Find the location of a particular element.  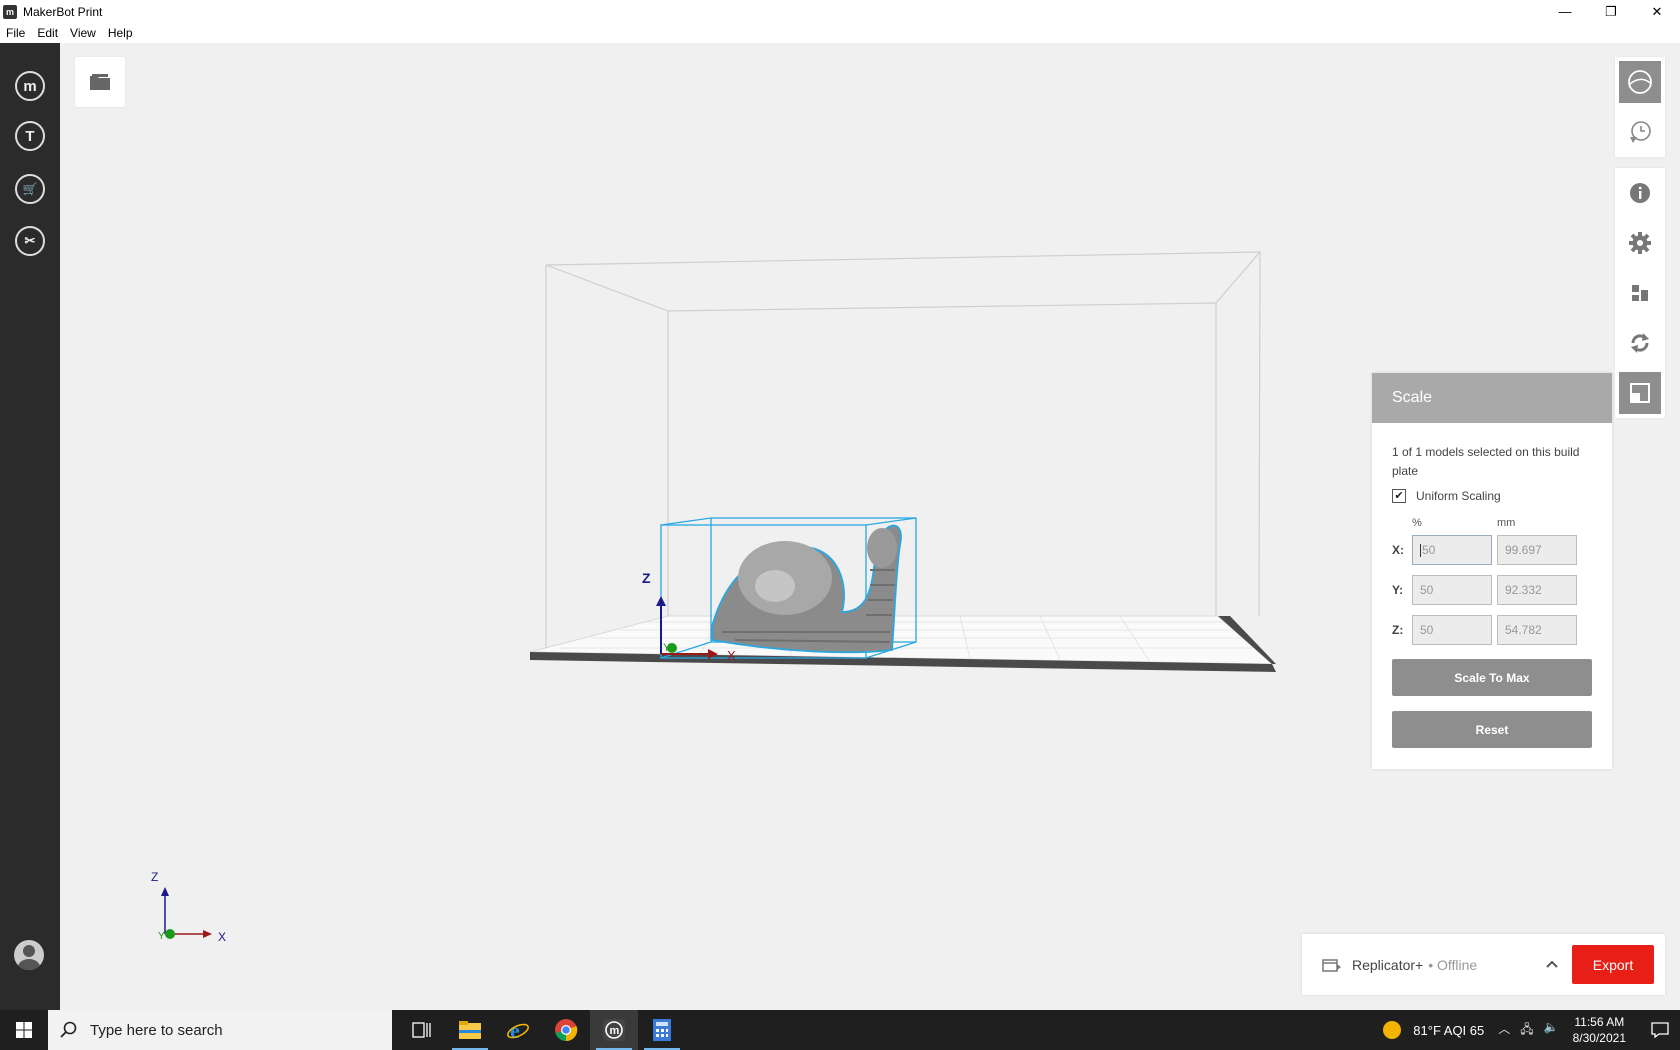

uniform-scaling-label: Uniform Scaling is located at coordinates (1458, 496).